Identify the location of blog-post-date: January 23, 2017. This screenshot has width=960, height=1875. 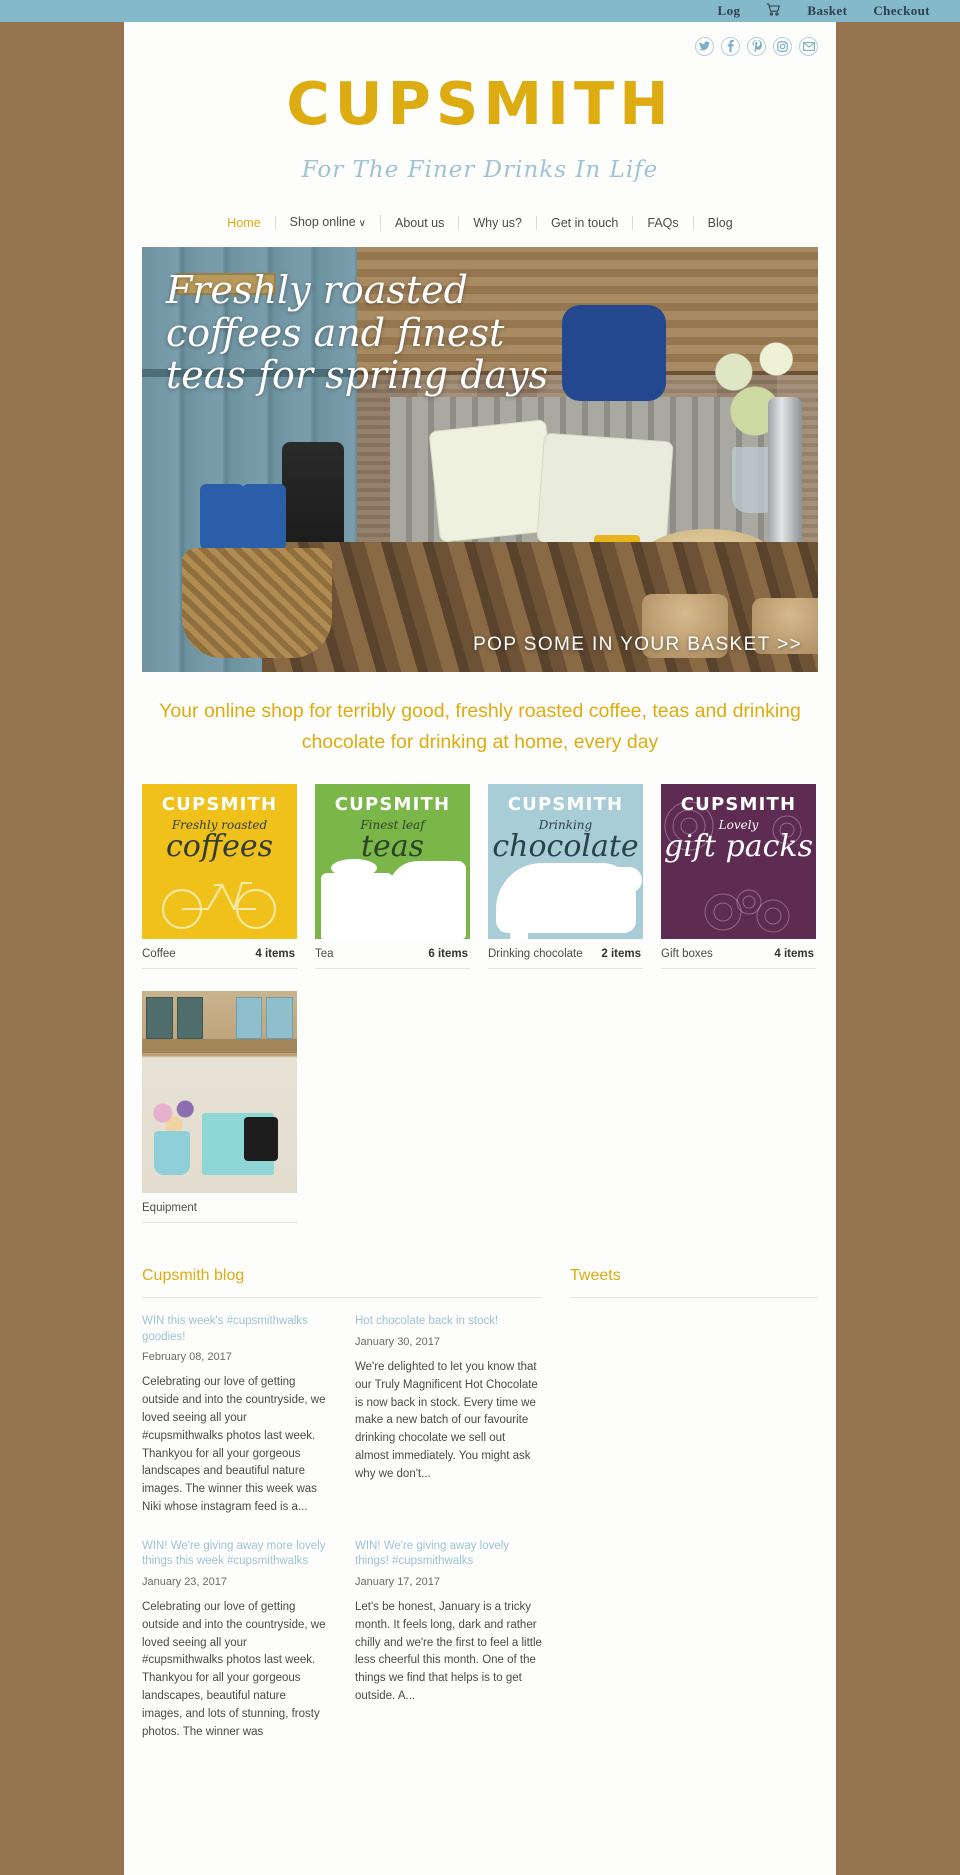
(185, 1581).